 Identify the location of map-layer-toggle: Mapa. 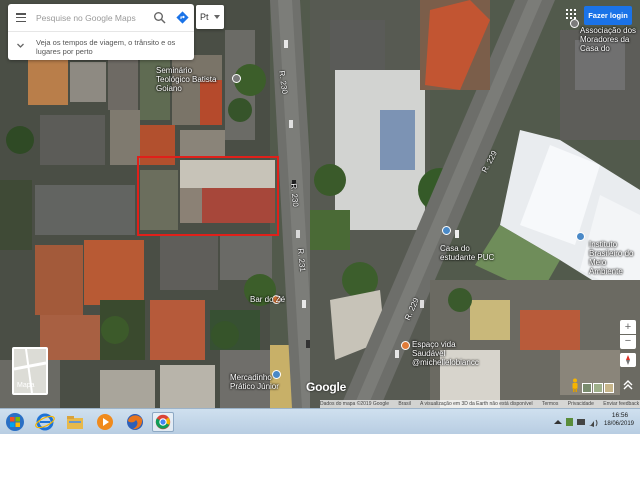
(30, 371).